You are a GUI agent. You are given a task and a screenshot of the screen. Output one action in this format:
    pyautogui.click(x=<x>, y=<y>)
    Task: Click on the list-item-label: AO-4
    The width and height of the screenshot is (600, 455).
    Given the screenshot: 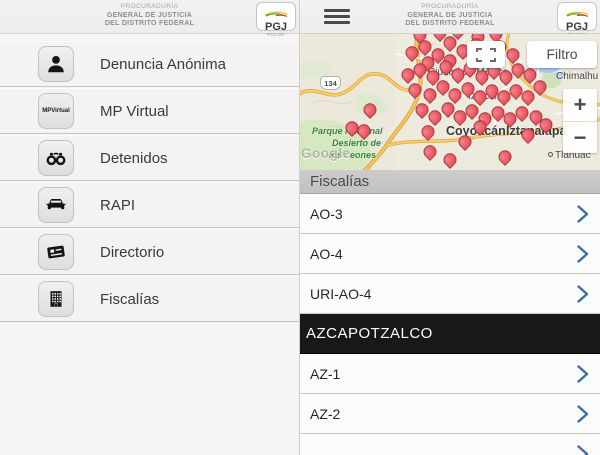 What is the action you would take?
    pyautogui.click(x=326, y=253)
    